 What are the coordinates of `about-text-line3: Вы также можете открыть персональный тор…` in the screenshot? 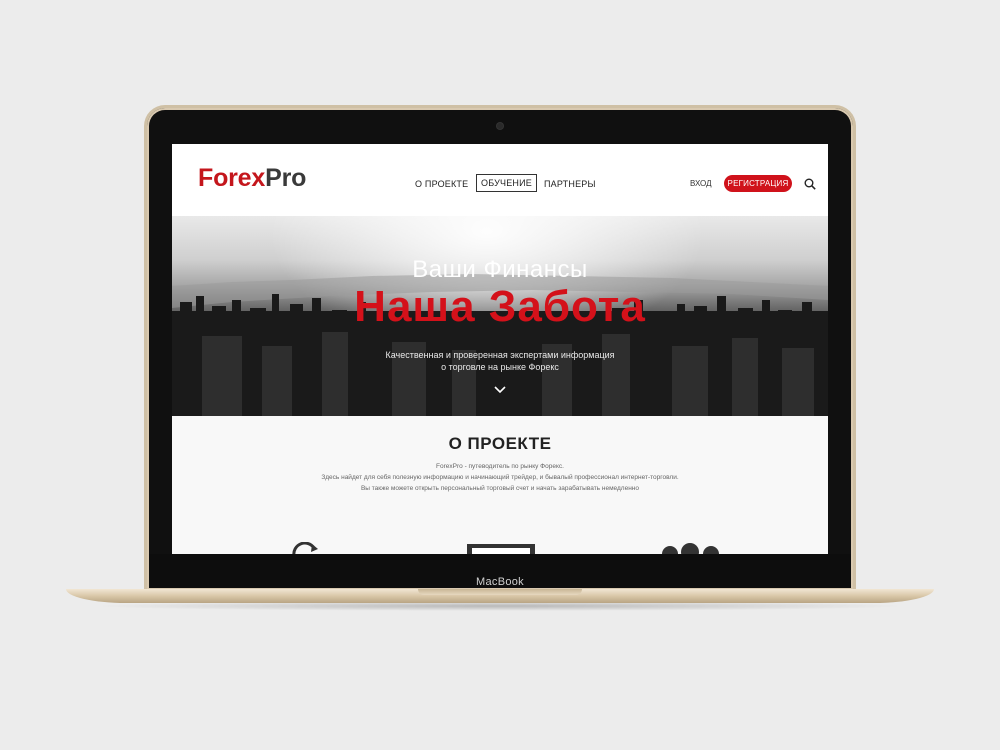 It's located at (500, 488).